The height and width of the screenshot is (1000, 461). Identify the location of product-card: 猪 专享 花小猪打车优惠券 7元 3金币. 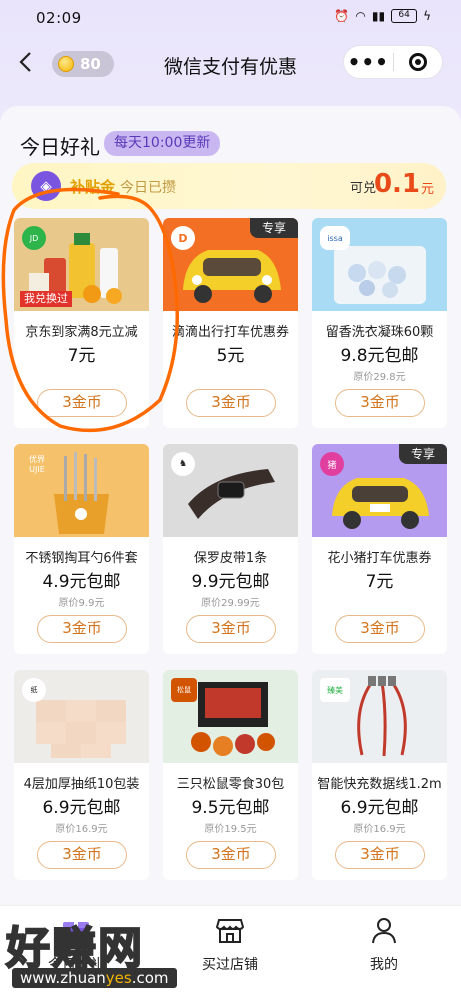
(379, 549).